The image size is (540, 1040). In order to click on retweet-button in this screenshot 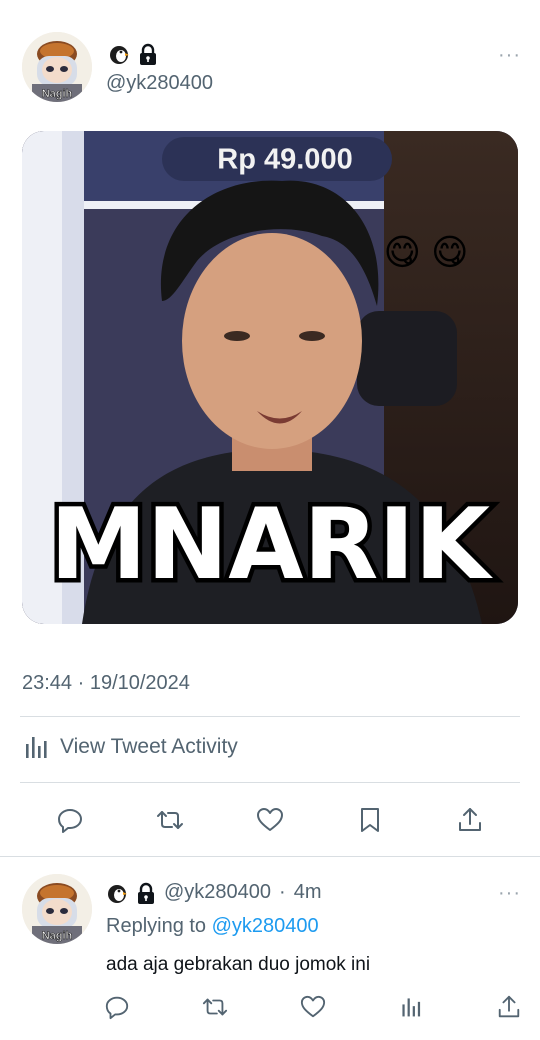, I will do `click(170, 820)`.